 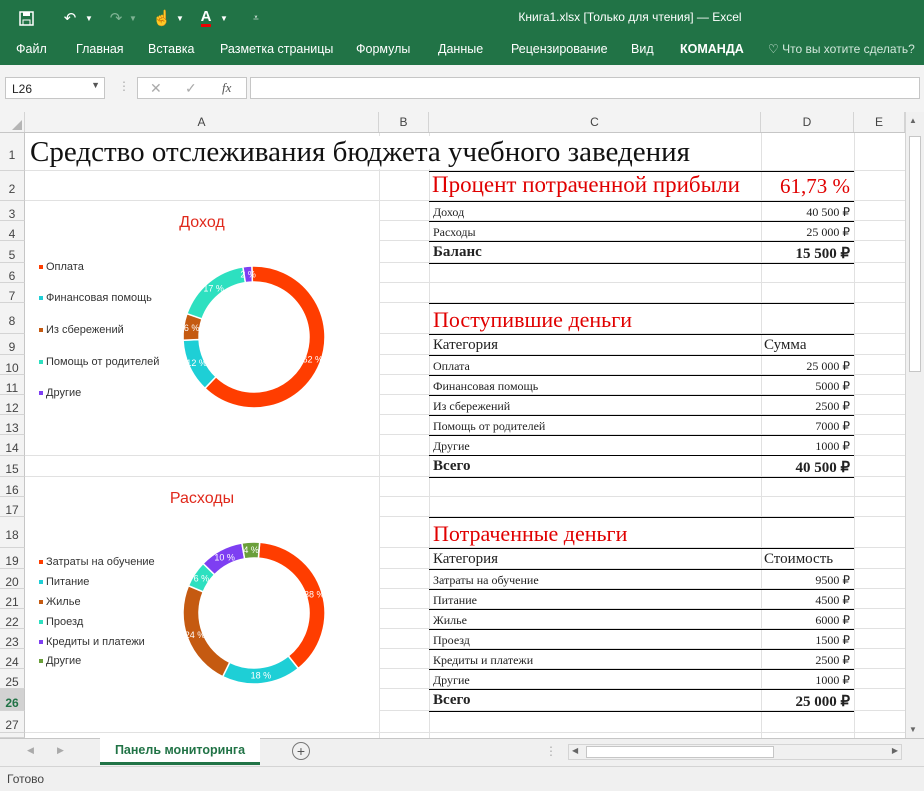 I want to click on row-header-5: 5, so click(x=12, y=252).